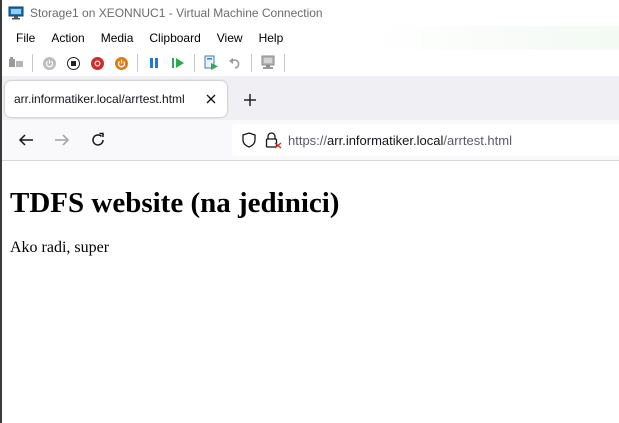  I want to click on vm-menu-bar: File Action Media Clipboard View Help, so click(310, 38).